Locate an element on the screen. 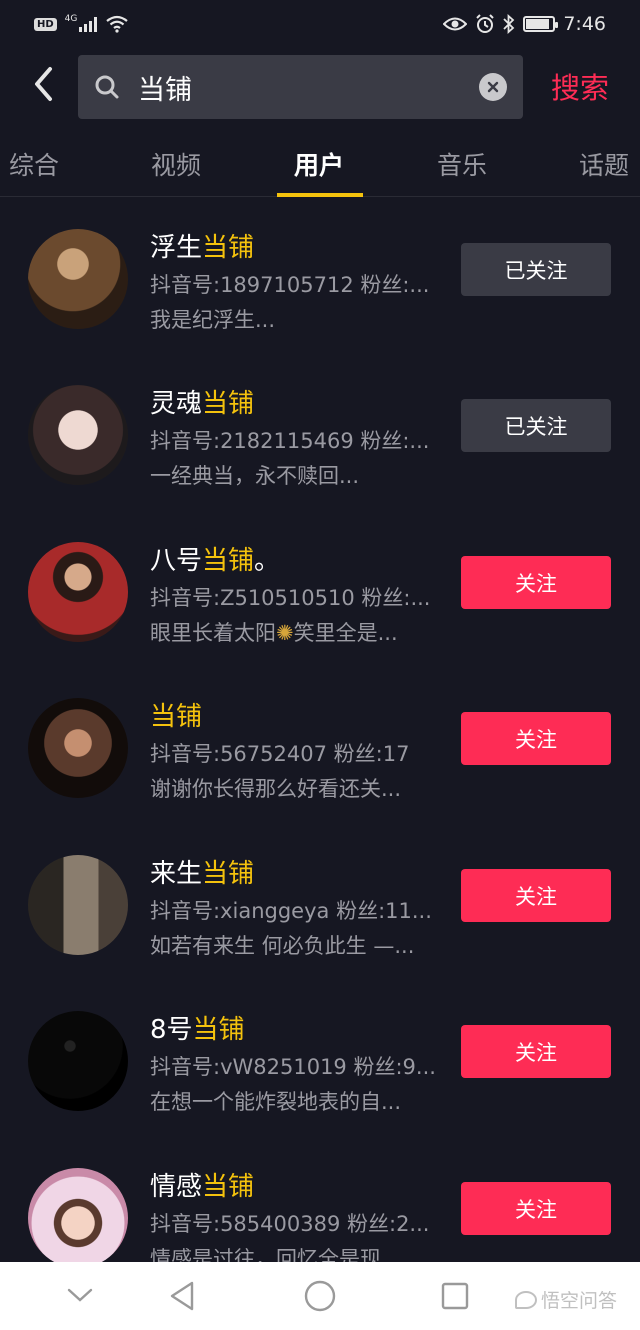 This screenshot has height=1330, width=640. search-tabs: 综合 视频 用户 音乐 话题 is located at coordinates (320, 163).